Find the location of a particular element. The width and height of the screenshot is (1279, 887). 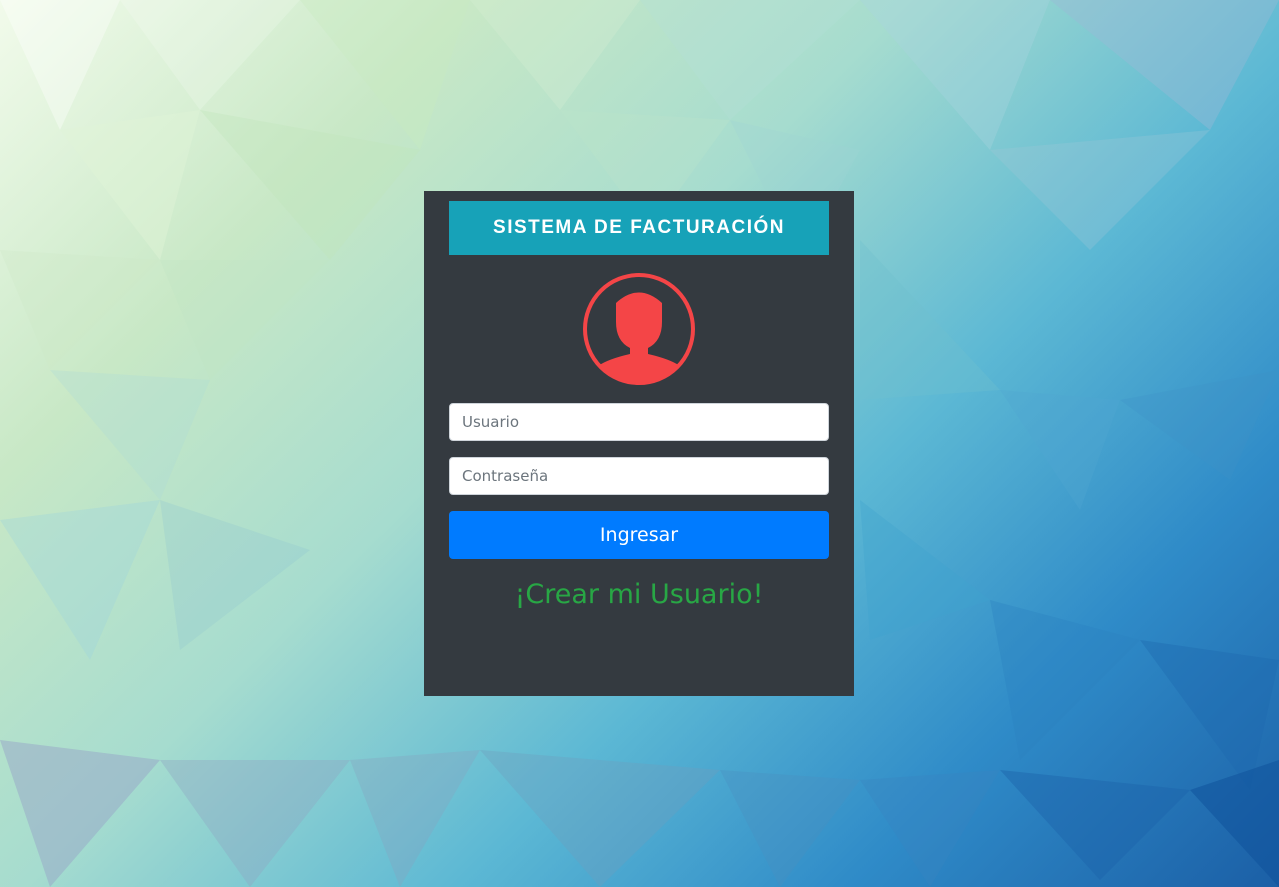

login-button: Ingresar is located at coordinates (639, 535).